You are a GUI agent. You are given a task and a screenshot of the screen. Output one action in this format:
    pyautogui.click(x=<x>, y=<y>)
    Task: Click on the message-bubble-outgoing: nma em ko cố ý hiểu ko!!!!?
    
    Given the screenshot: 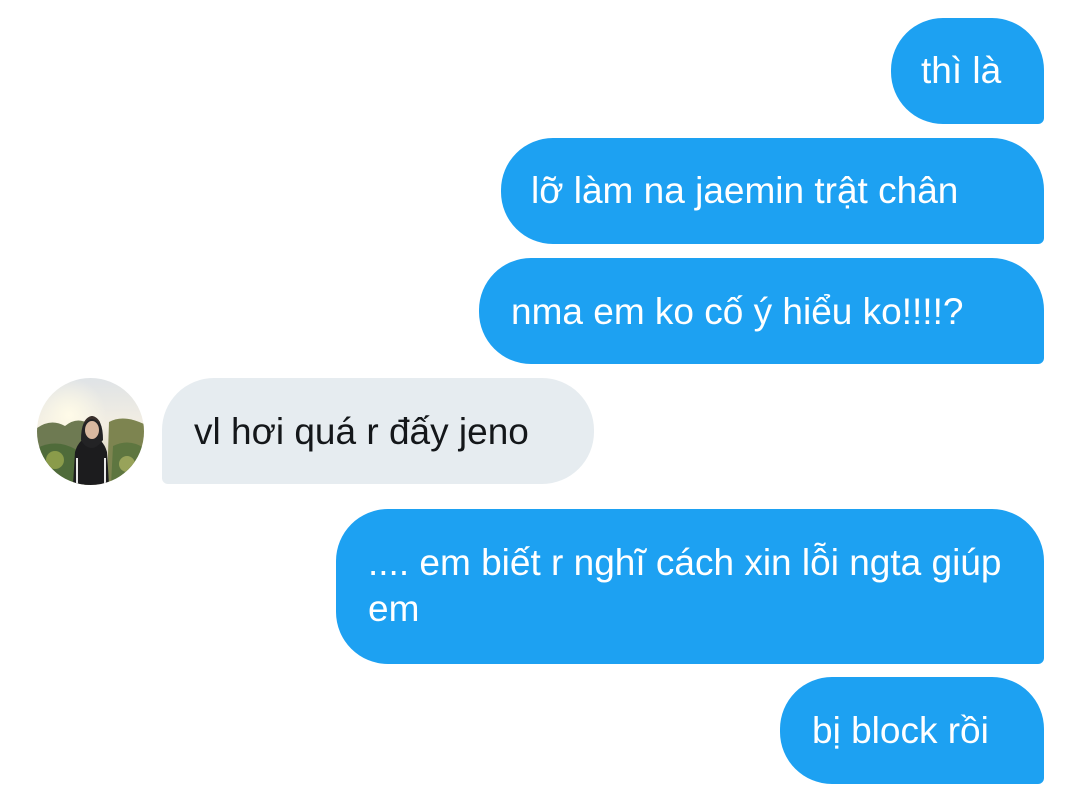 What is the action you would take?
    pyautogui.click(x=761, y=311)
    